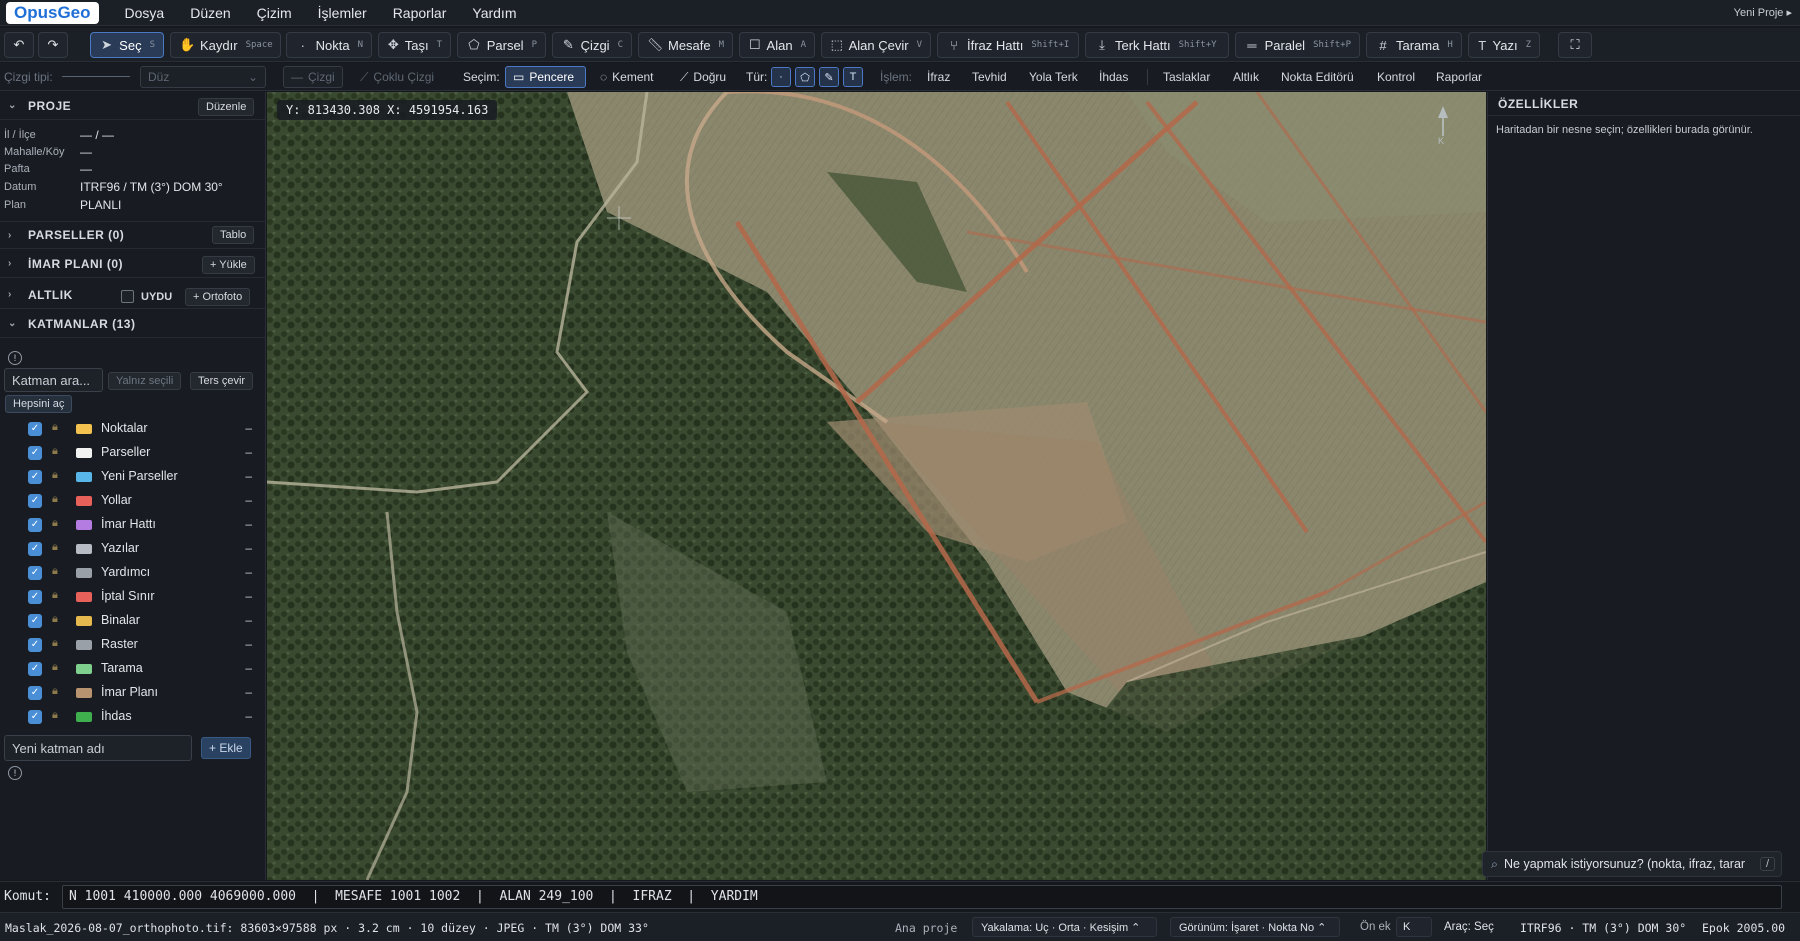 The image size is (1800, 941). I want to click on layer-row: ✓ 🔒︎ İptal Sınır –, so click(133, 597).